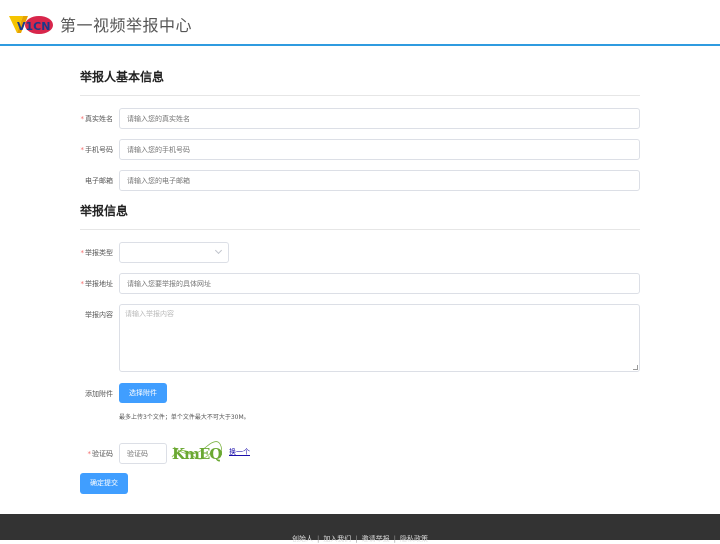  What do you see at coordinates (99, 394) in the screenshot?
I see `attachment-label: 添加附件` at bounding box center [99, 394].